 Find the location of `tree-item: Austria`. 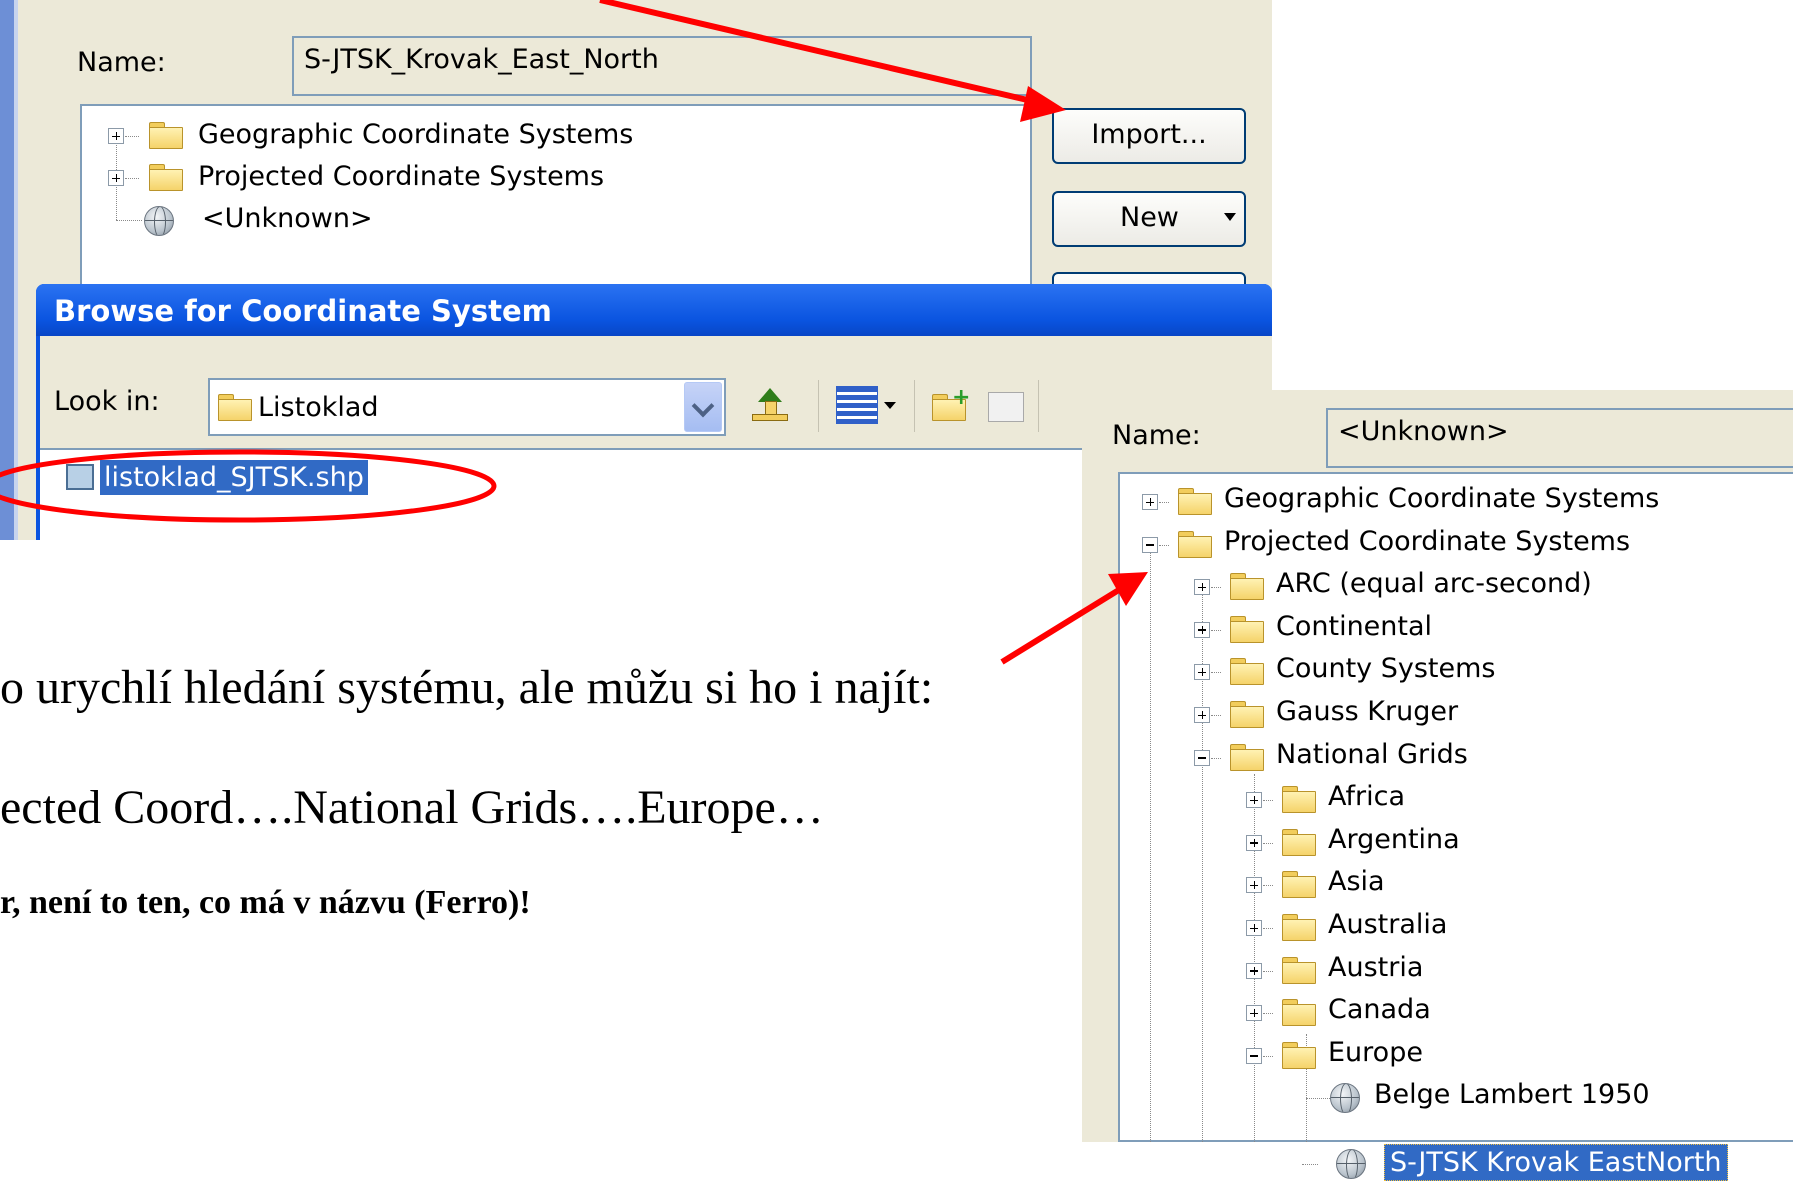

tree-item: Austria is located at coordinates (1456, 971).